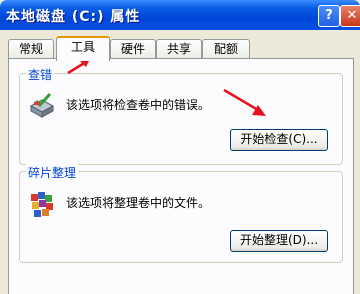  Describe the element at coordinates (138, 203) in the screenshot. I see `defrag-description: 该选项将整理卷中的文件。` at that location.